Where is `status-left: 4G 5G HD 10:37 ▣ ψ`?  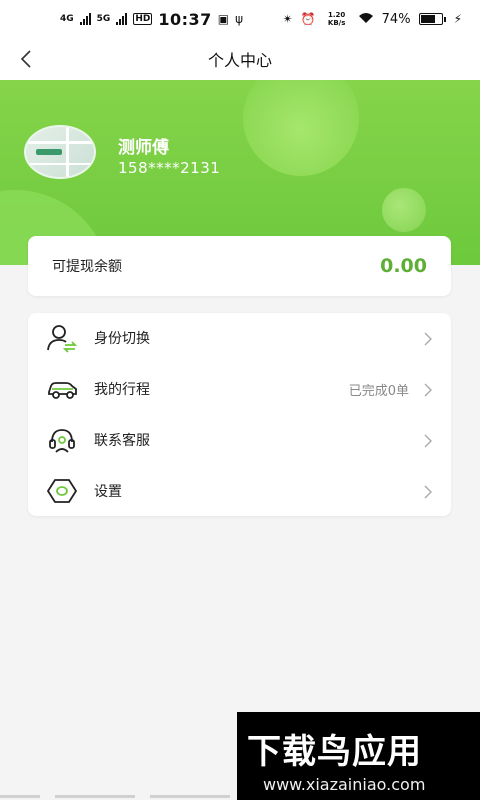 status-left: 4G 5G HD 10:37 ▣ ψ is located at coordinates (151, 19).